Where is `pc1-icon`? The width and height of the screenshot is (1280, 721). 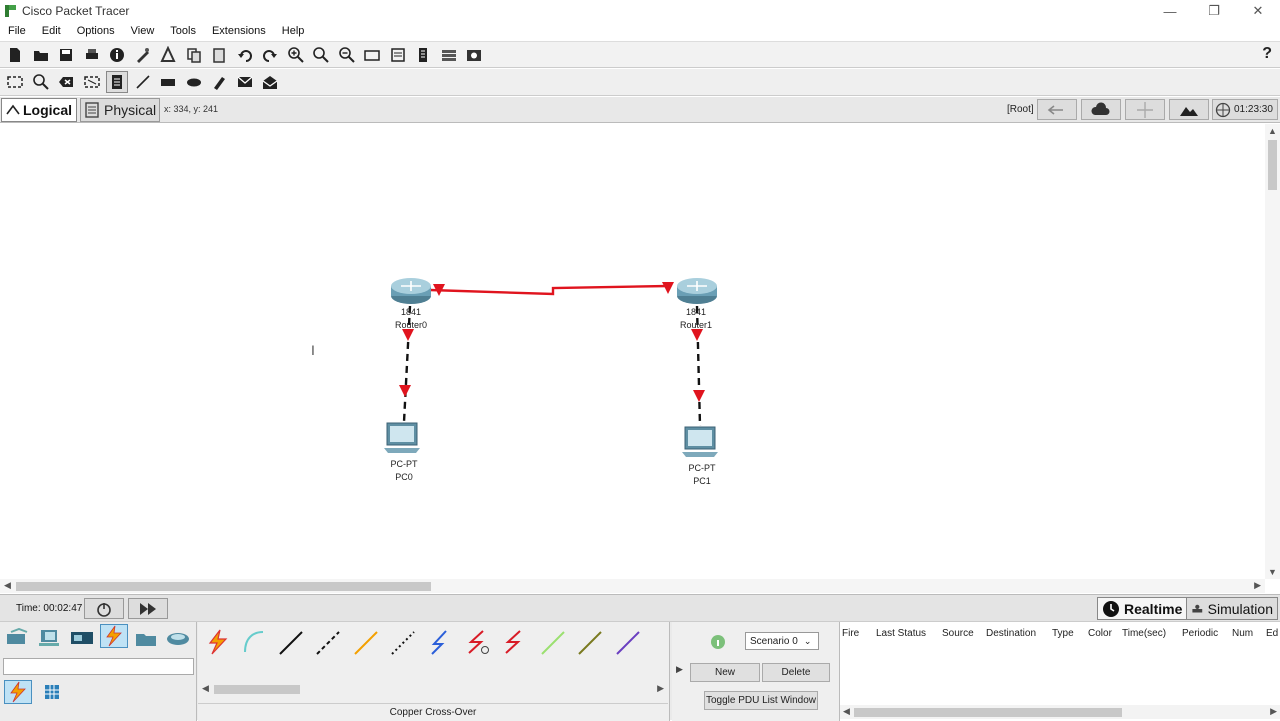
pc1-icon is located at coordinates (700, 441).